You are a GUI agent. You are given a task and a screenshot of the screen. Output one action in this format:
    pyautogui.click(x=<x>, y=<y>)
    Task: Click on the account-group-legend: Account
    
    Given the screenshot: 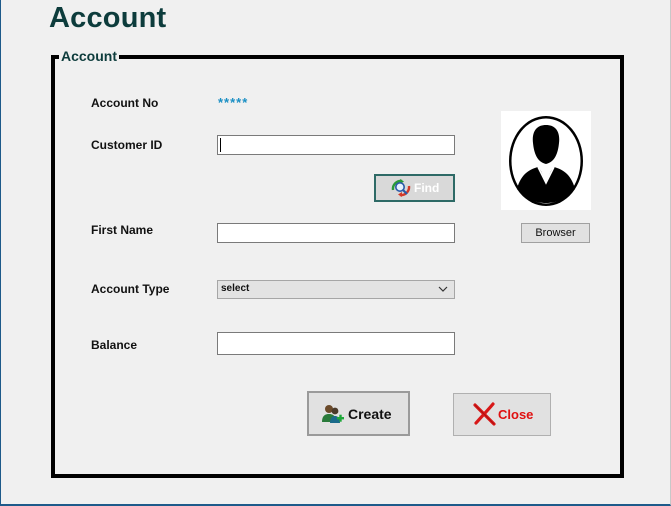 What is the action you would take?
    pyautogui.click(x=89, y=56)
    